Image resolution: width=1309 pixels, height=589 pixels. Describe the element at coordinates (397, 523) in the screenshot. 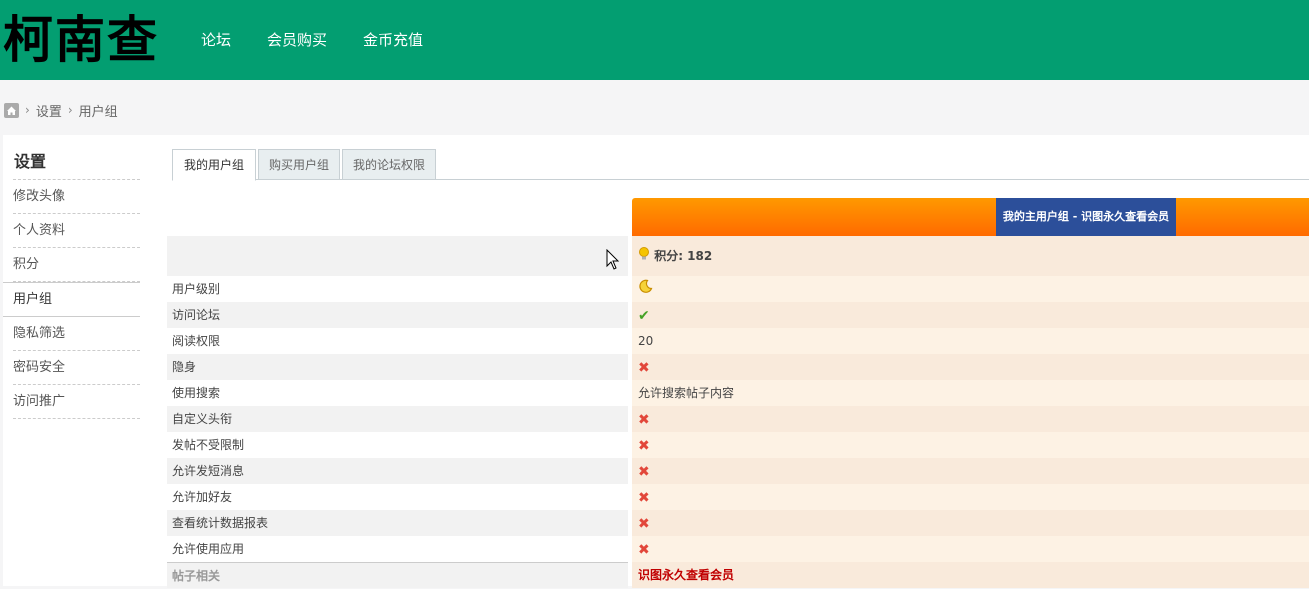

I see `permission-label: 查看统计数据报表` at that location.